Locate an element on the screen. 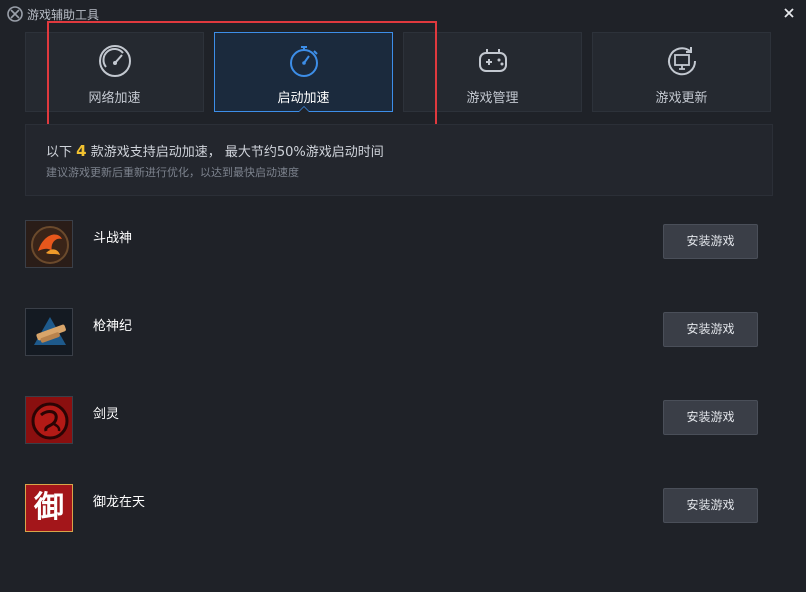 This screenshot has width=806, height=592. info-summary: 以下 4 款游戏支持启动加速， 最大节约50%游戏启动时间 is located at coordinates (215, 150).